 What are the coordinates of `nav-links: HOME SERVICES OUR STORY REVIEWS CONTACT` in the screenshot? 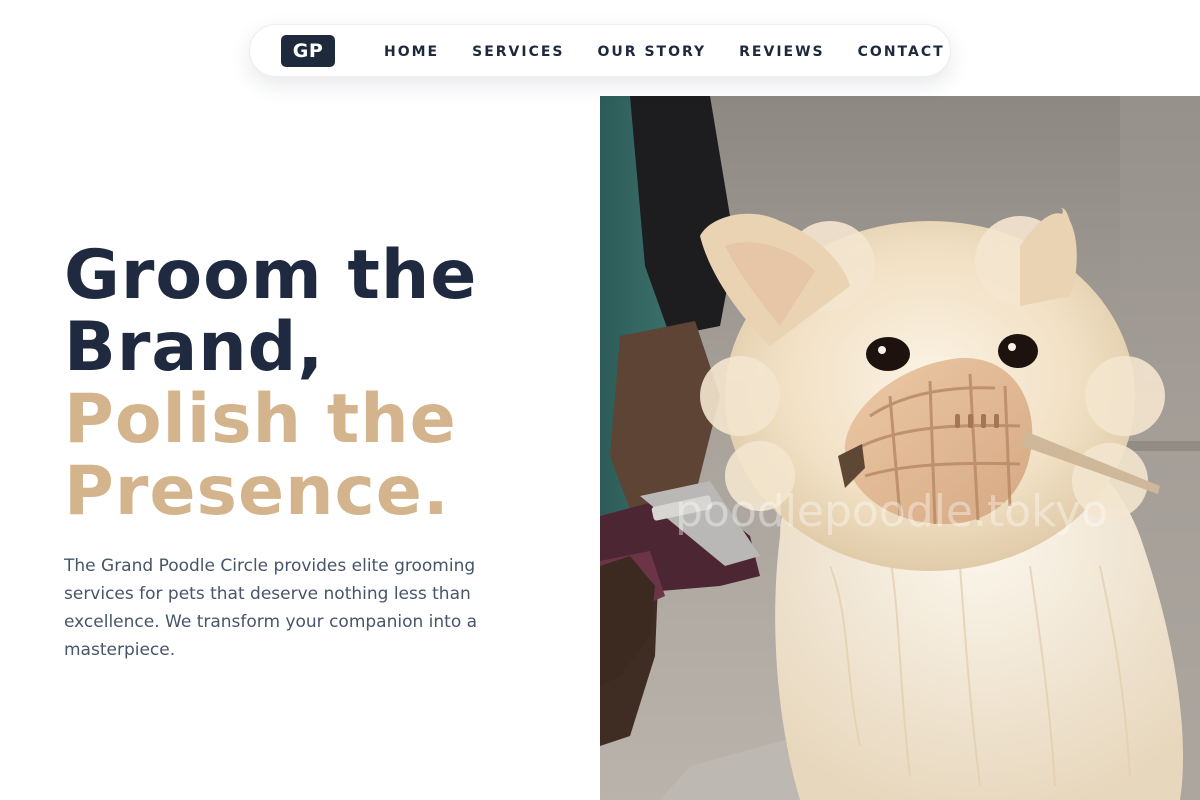 It's located at (664, 51).